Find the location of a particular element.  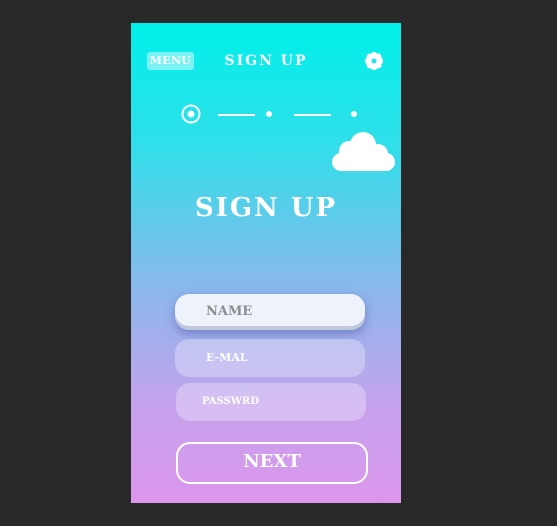

name-field: NAME is located at coordinates (270, 312).